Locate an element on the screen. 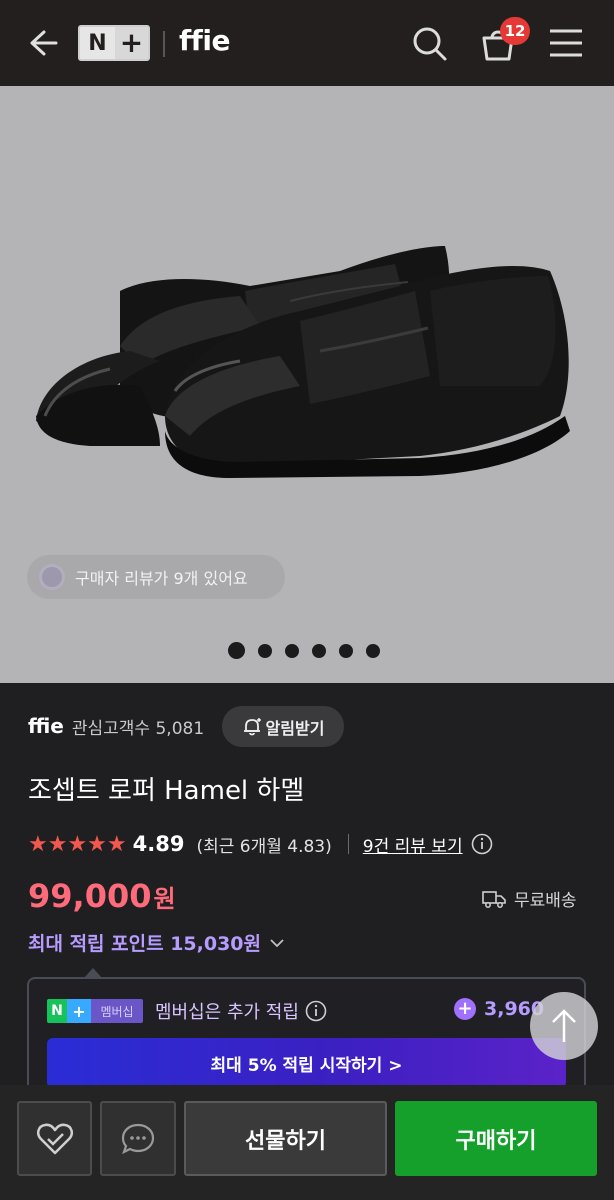 This screenshot has height=1200, width=614. rating-divider is located at coordinates (348, 844).